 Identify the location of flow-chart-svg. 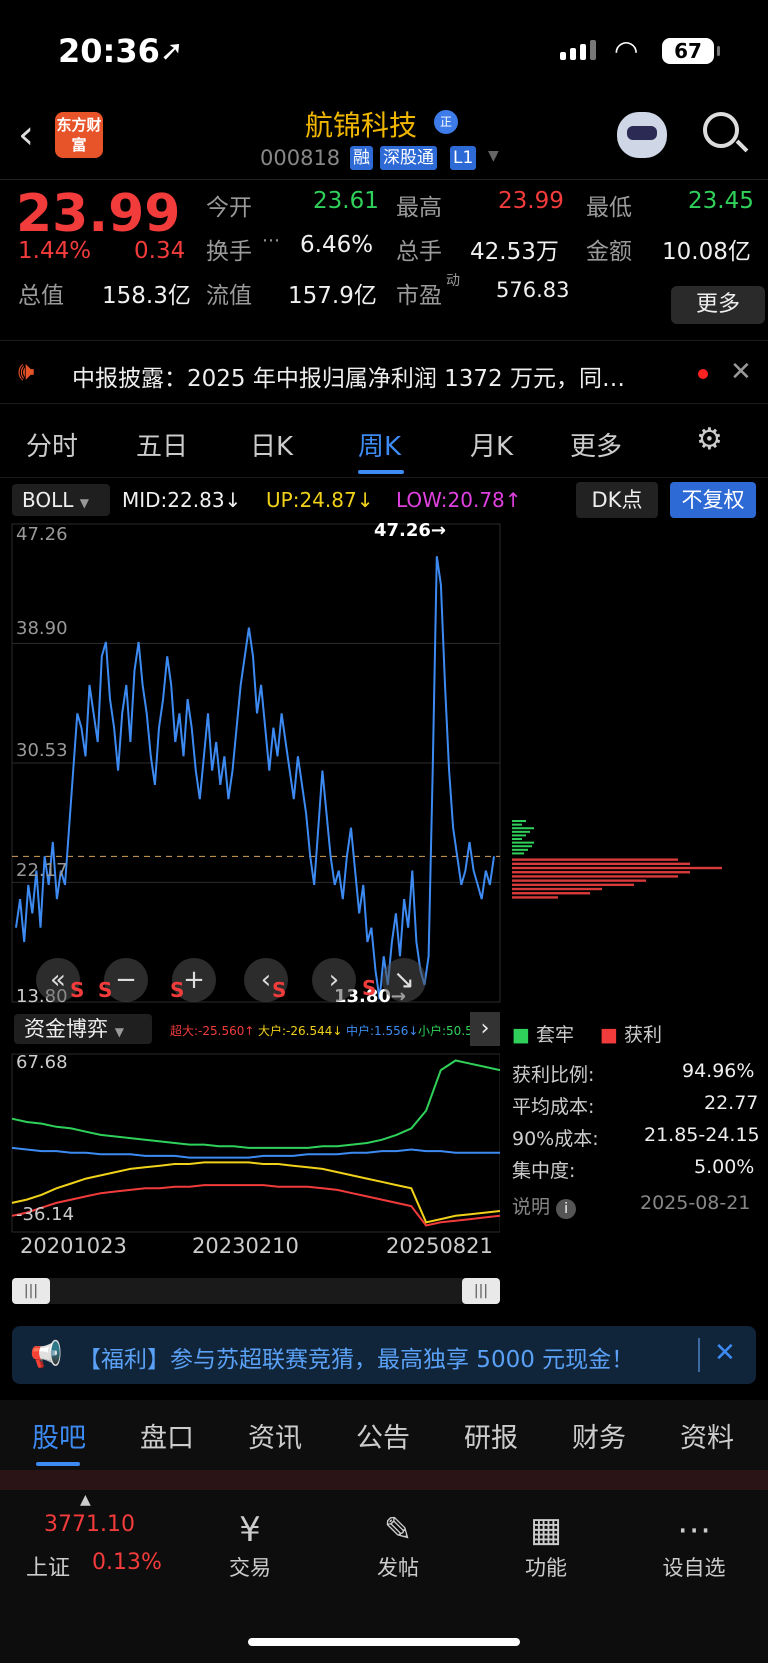
(255, 1143).